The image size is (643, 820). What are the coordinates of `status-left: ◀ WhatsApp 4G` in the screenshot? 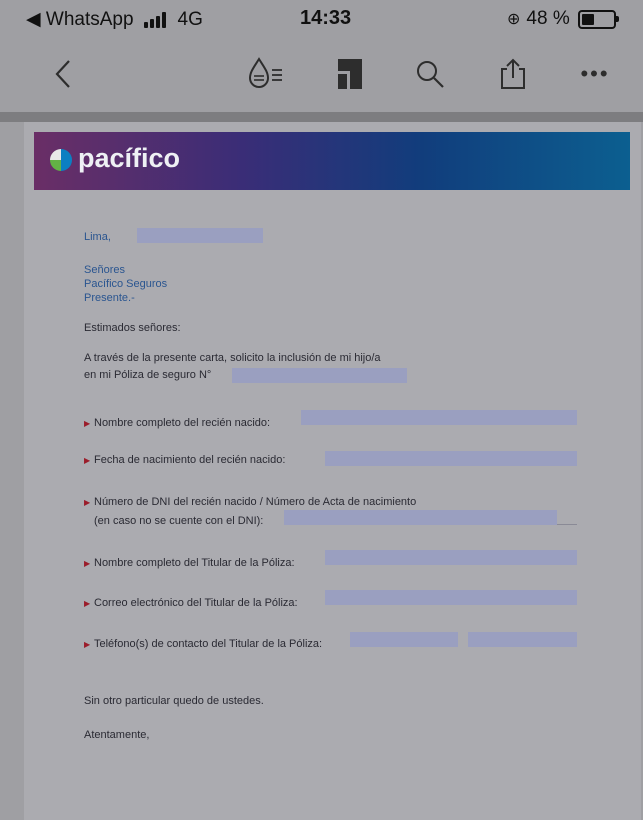 It's located at (114, 19).